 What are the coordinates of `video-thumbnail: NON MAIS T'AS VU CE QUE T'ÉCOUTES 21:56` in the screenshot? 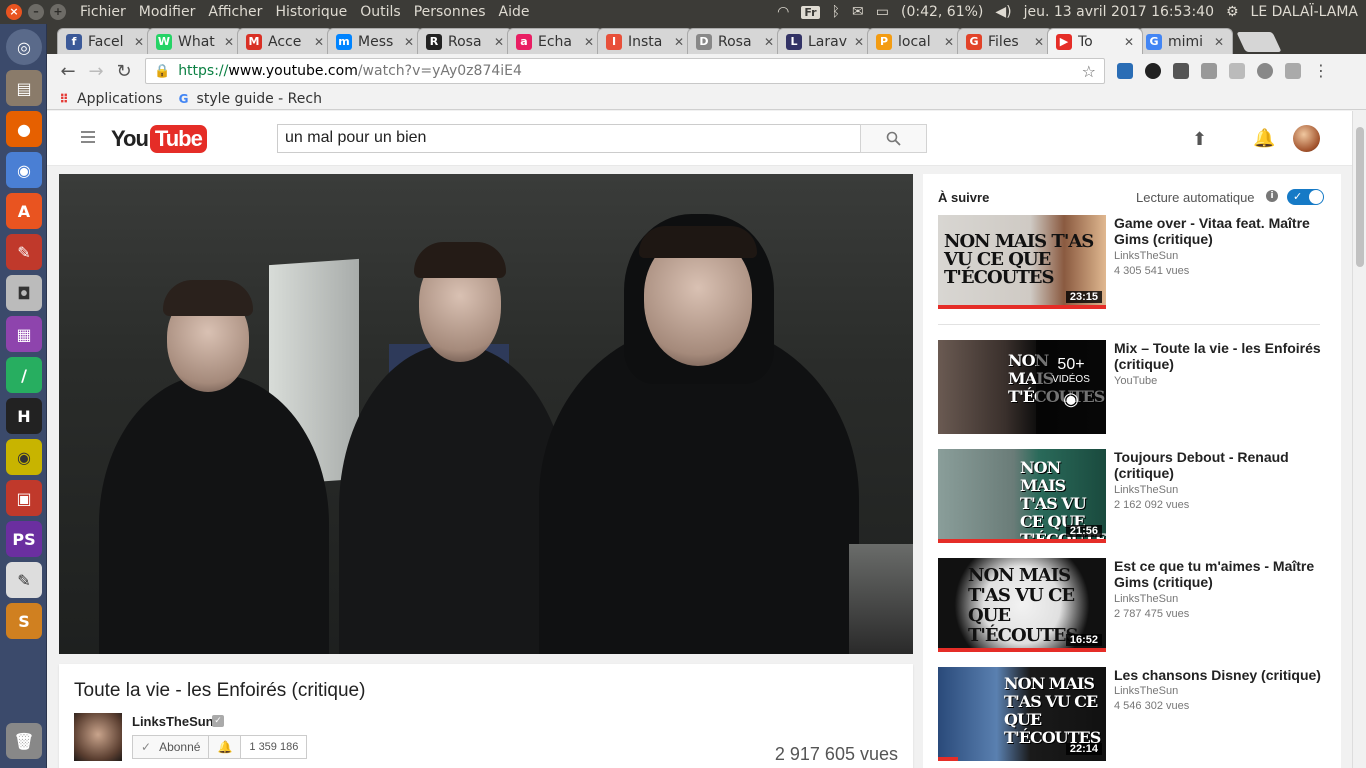 It's located at (1022, 496).